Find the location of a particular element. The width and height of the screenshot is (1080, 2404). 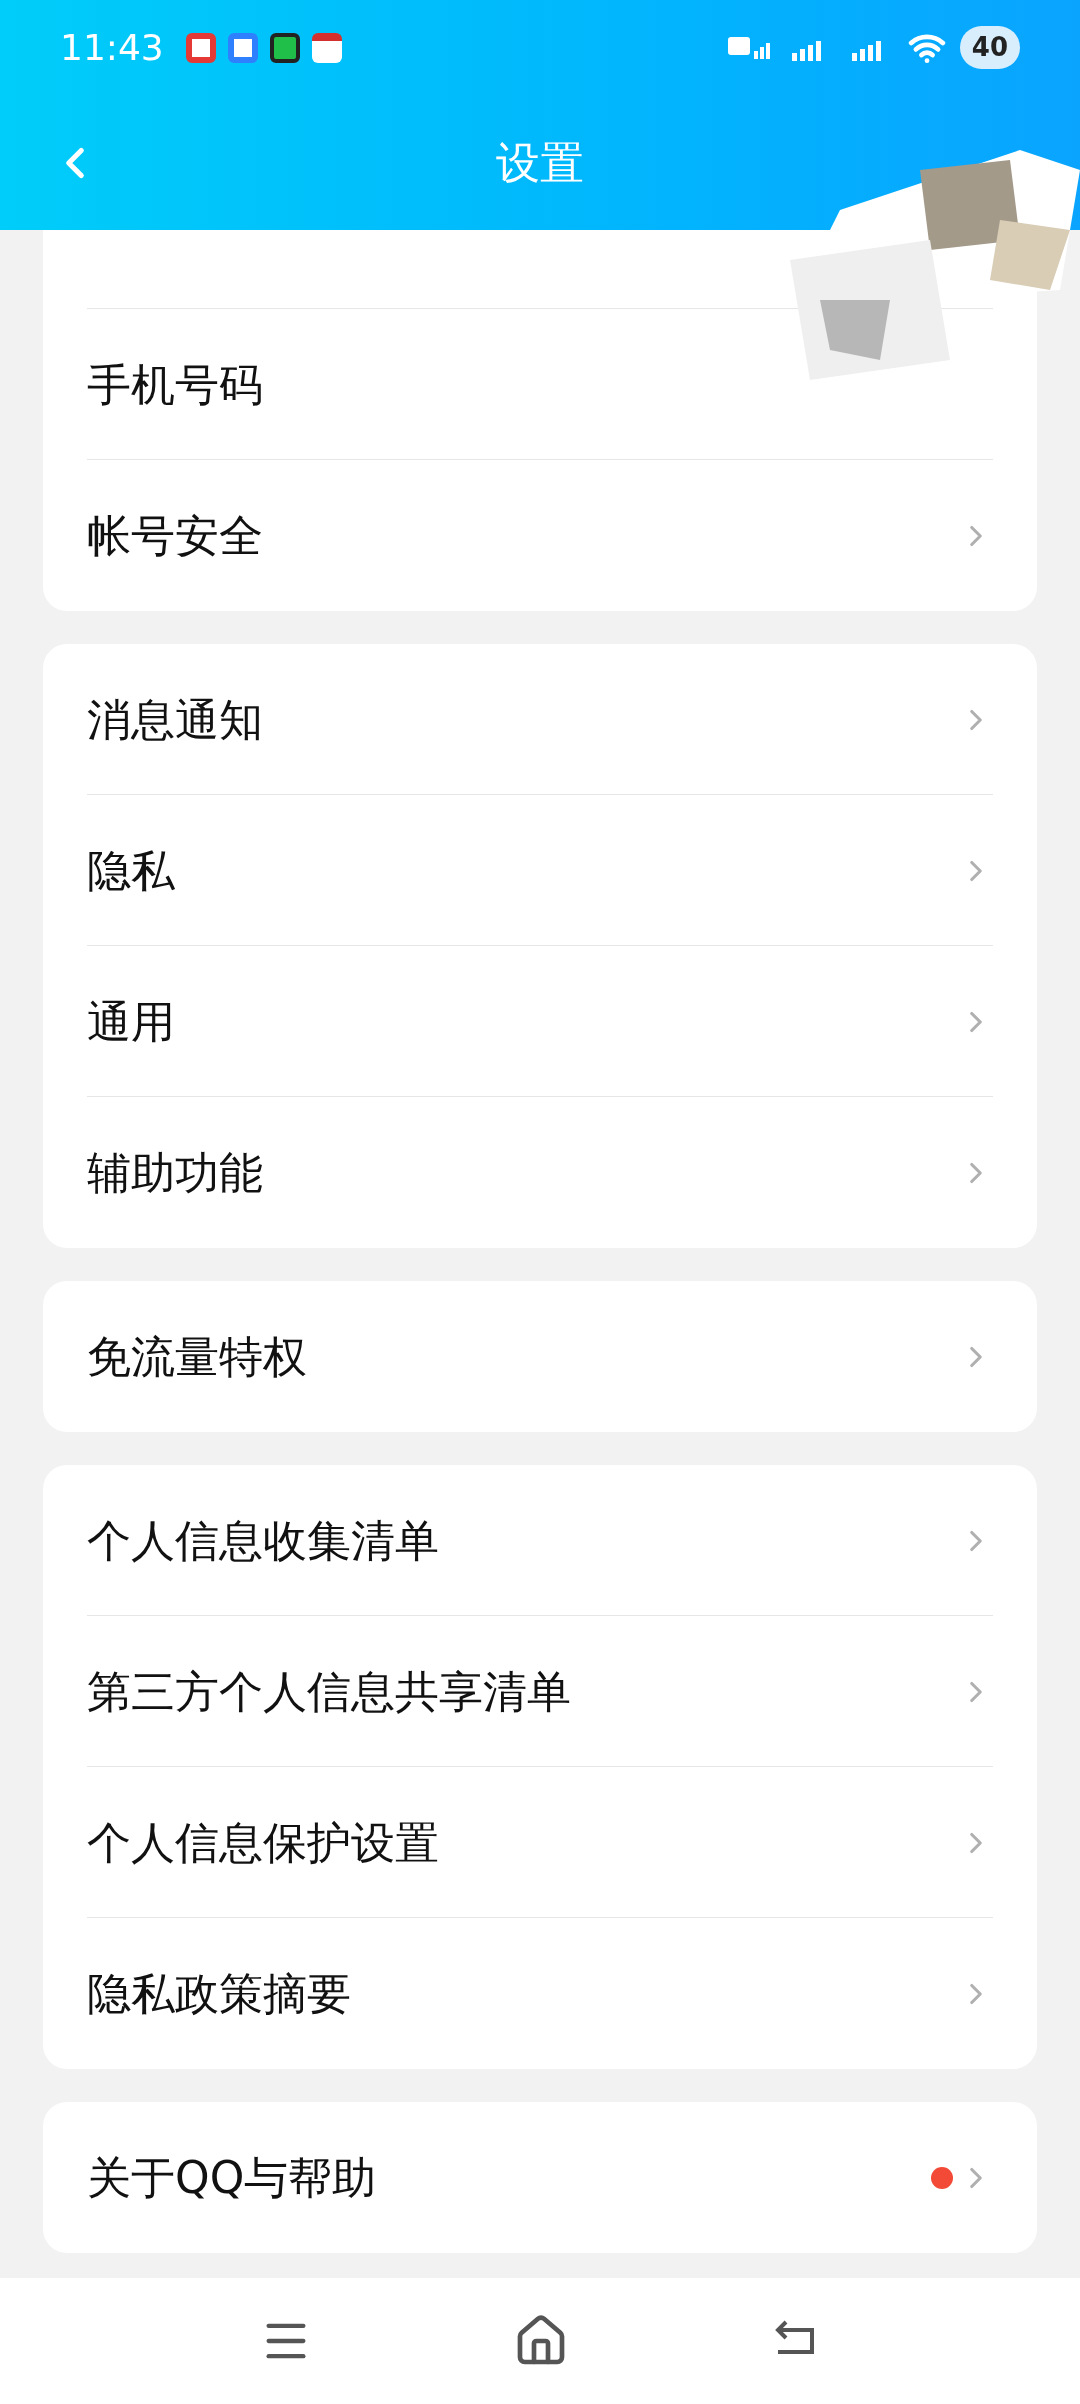

row-label: 个人信息收集清单 is located at coordinates (263, 1540).